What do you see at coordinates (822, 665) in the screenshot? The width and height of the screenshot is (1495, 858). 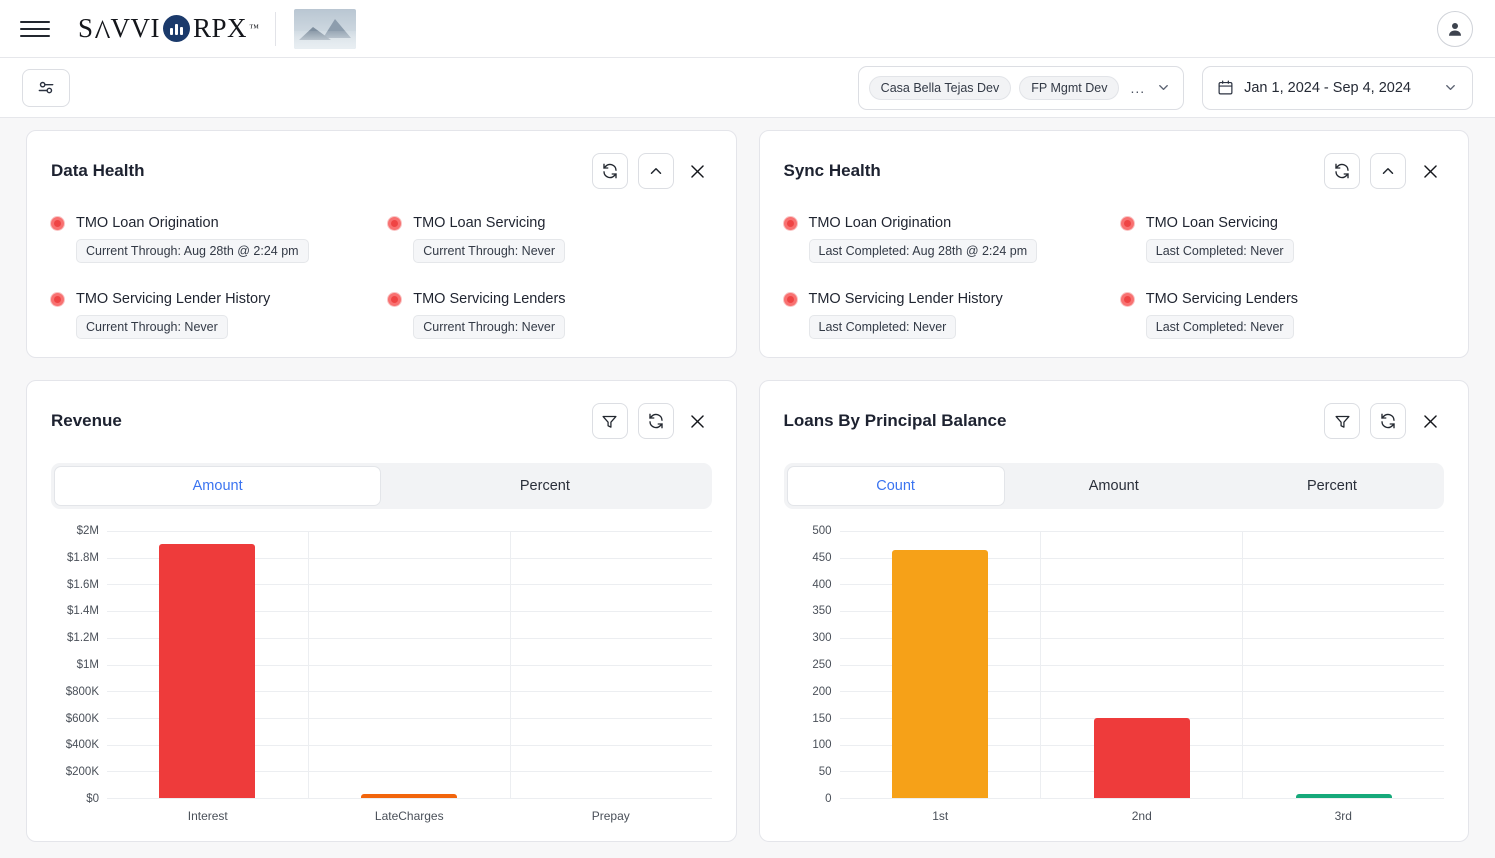 I see `y-axis-tick-label: 250` at bounding box center [822, 665].